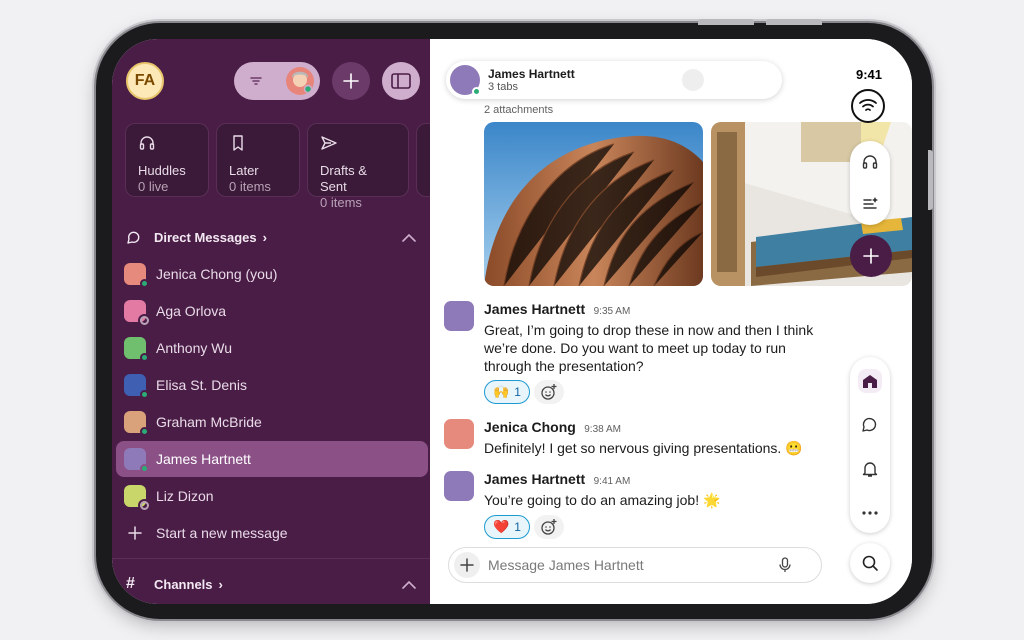 The width and height of the screenshot is (1024, 640). I want to click on dm-item-label: Anthony Wu, so click(194, 348).